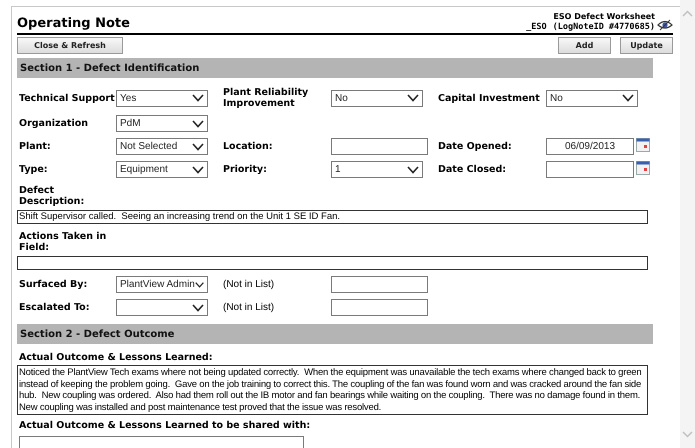 This screenshot has height=448, width=695. I want to click on dropdown: PlantView Admin, so click(162, 284).